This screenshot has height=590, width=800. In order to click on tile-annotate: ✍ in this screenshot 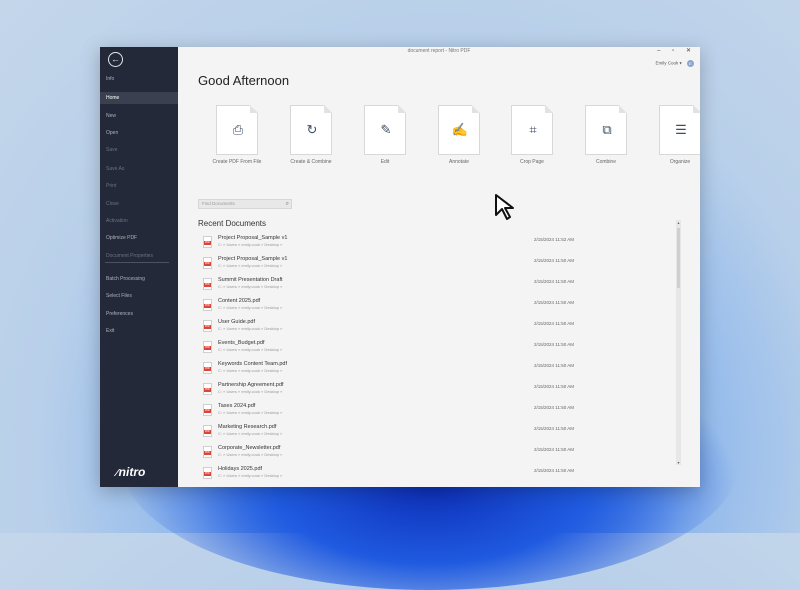, I will do `click(459, 130)`.